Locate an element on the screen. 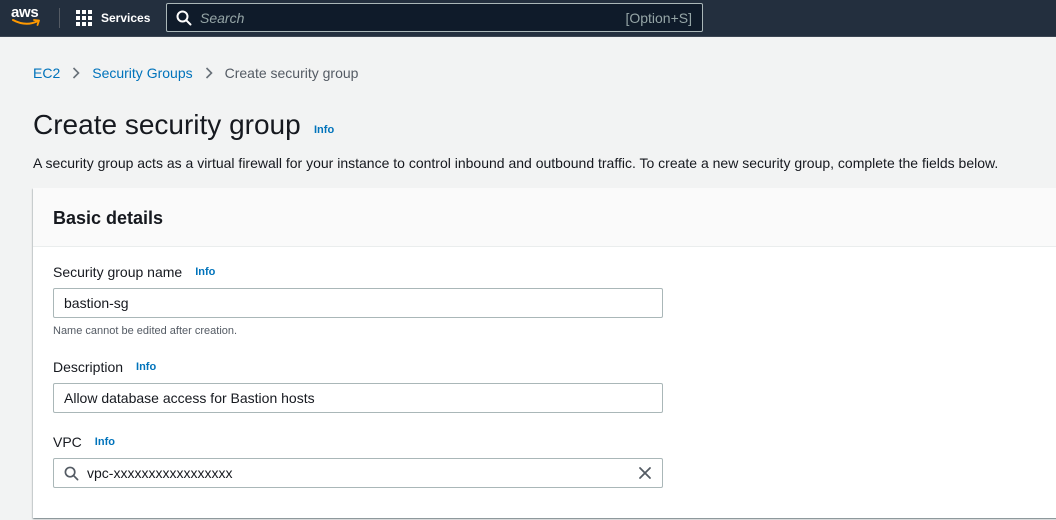  services-menu-button: Services is located at coordinates (113, 18).